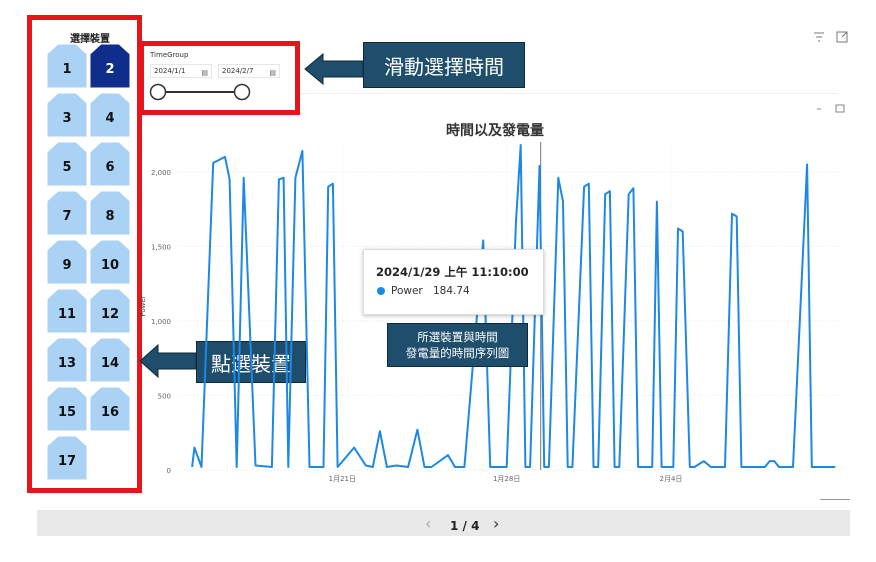 The height and width of the screenshot is (562, 876). I want to click on device-button-label: 6, so click(110, 167).